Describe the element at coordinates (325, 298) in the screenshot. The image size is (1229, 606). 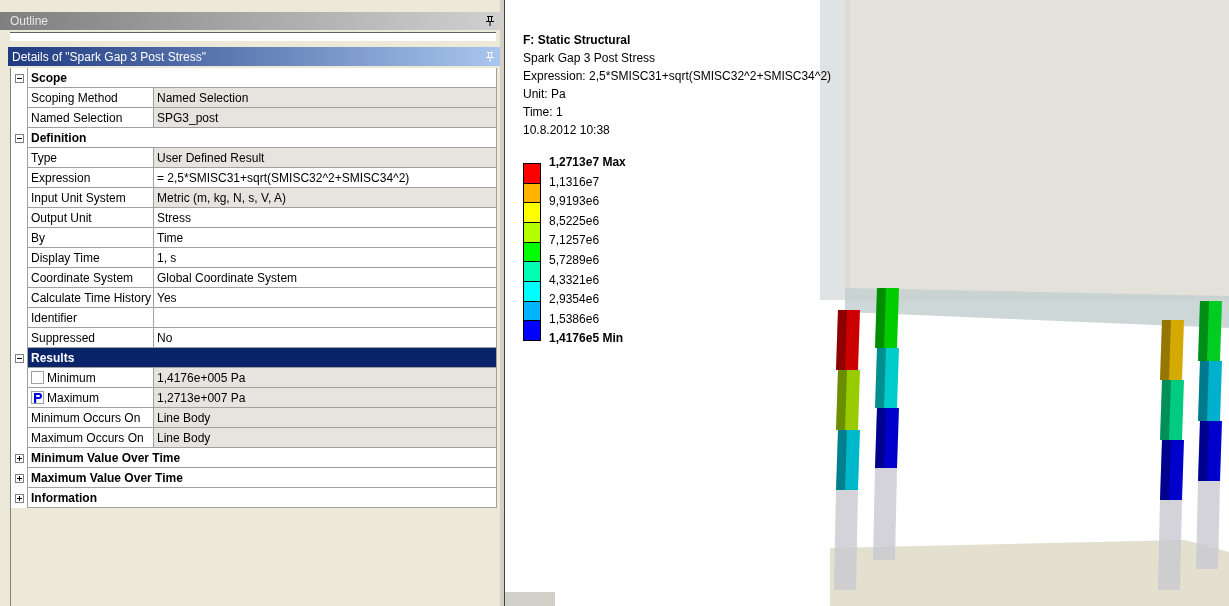
I see `property-value: Yes` at that location.